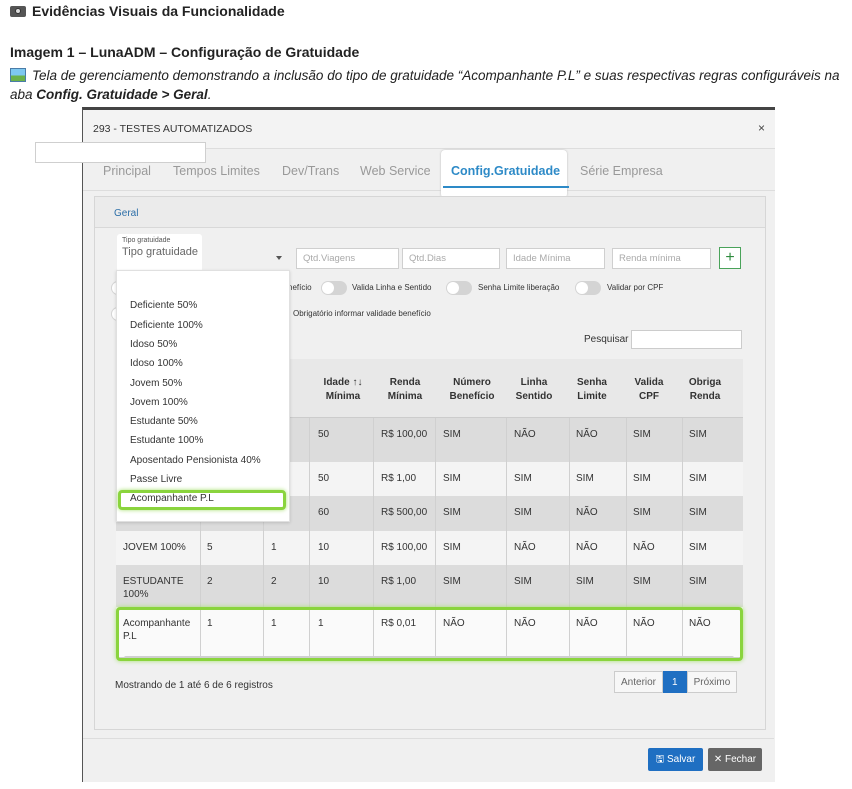 The image size is (852, 789). I want to click on search-label: Pesquisar, so click(606, 339).